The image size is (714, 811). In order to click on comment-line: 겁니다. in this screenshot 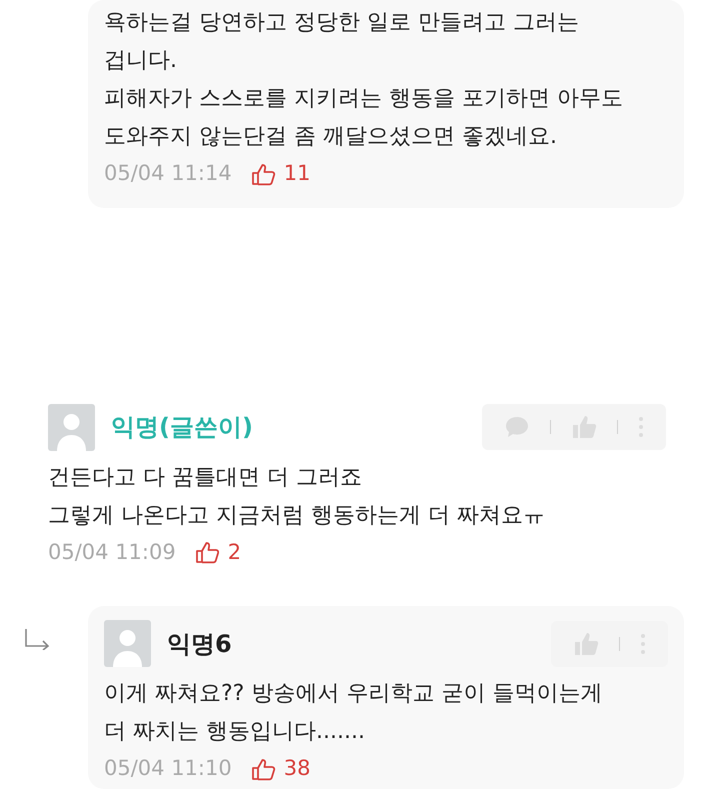, I will do `click(141, 61)`.